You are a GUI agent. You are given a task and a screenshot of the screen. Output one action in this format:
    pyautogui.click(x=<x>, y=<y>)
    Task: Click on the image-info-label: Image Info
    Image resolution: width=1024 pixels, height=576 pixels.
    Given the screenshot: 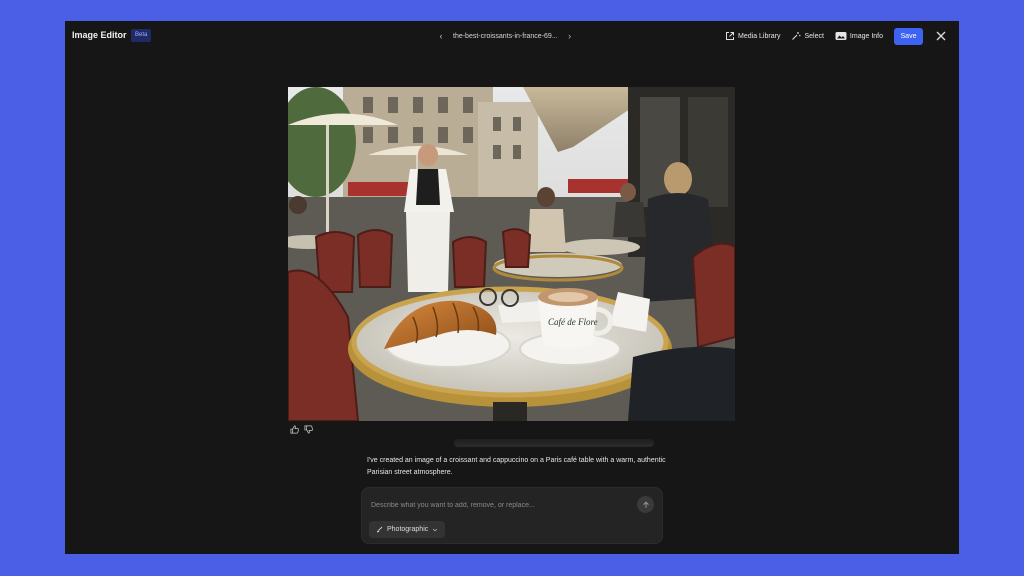 What is the action you would take?
    pyautogui.click(x=866, y=36)
    